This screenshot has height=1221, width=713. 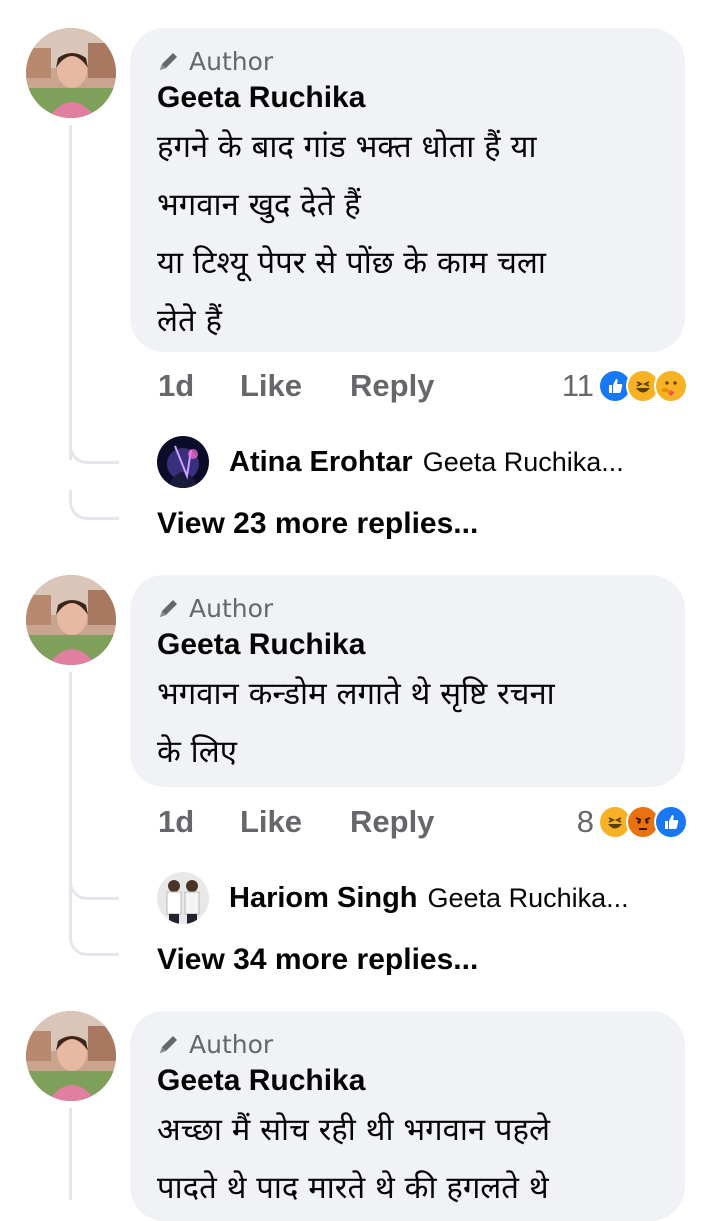 What do you see at coordinates (632, 822) in the screenshot?
I see `reaction-summary: 8` at bounding box center [632, 822].